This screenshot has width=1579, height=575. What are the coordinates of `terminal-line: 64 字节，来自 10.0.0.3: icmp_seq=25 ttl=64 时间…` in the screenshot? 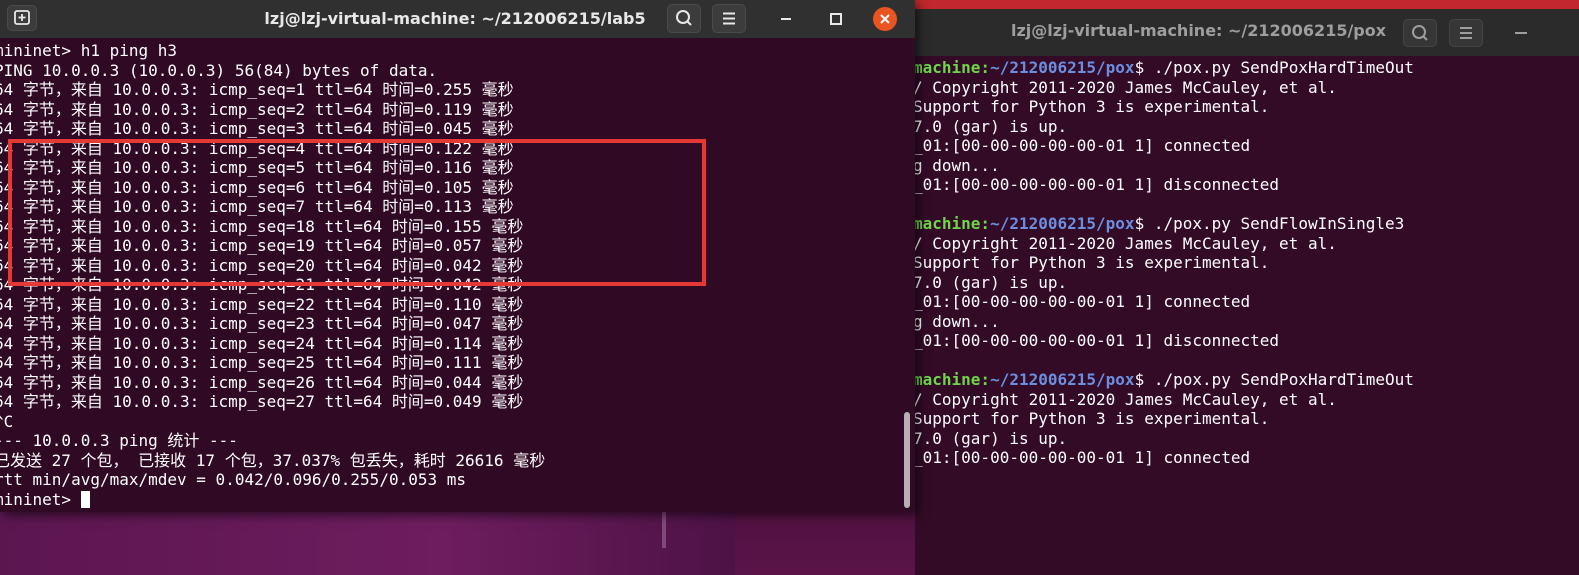 It's located at (262, 362).